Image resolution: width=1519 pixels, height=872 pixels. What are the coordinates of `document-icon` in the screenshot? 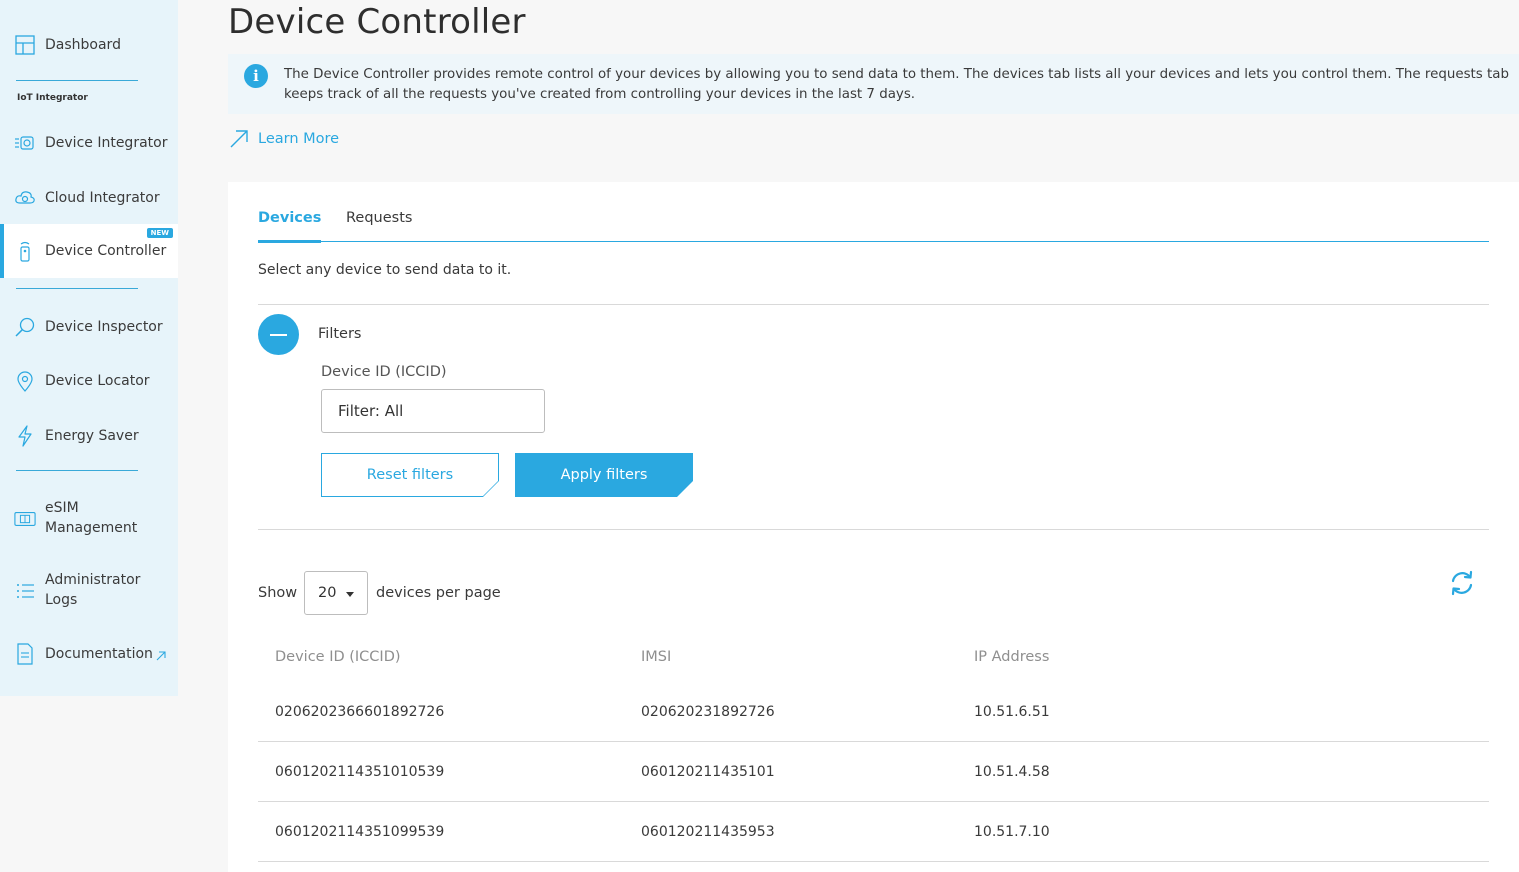 It's located at (25, 654).